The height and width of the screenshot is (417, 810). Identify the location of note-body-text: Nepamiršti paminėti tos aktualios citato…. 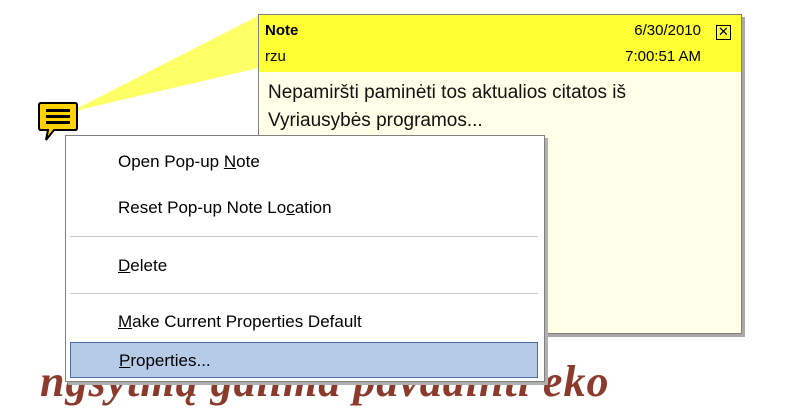
(493, 107).